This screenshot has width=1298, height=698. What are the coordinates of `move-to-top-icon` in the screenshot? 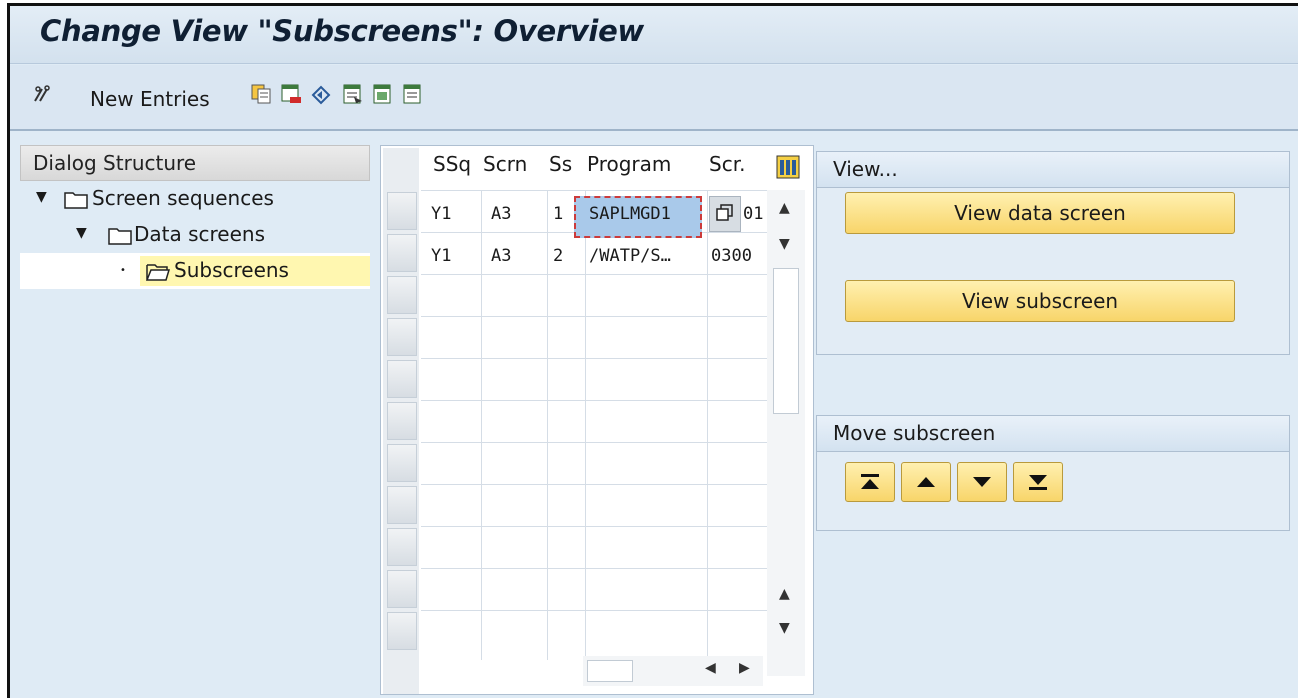 It's located at (870, 481).